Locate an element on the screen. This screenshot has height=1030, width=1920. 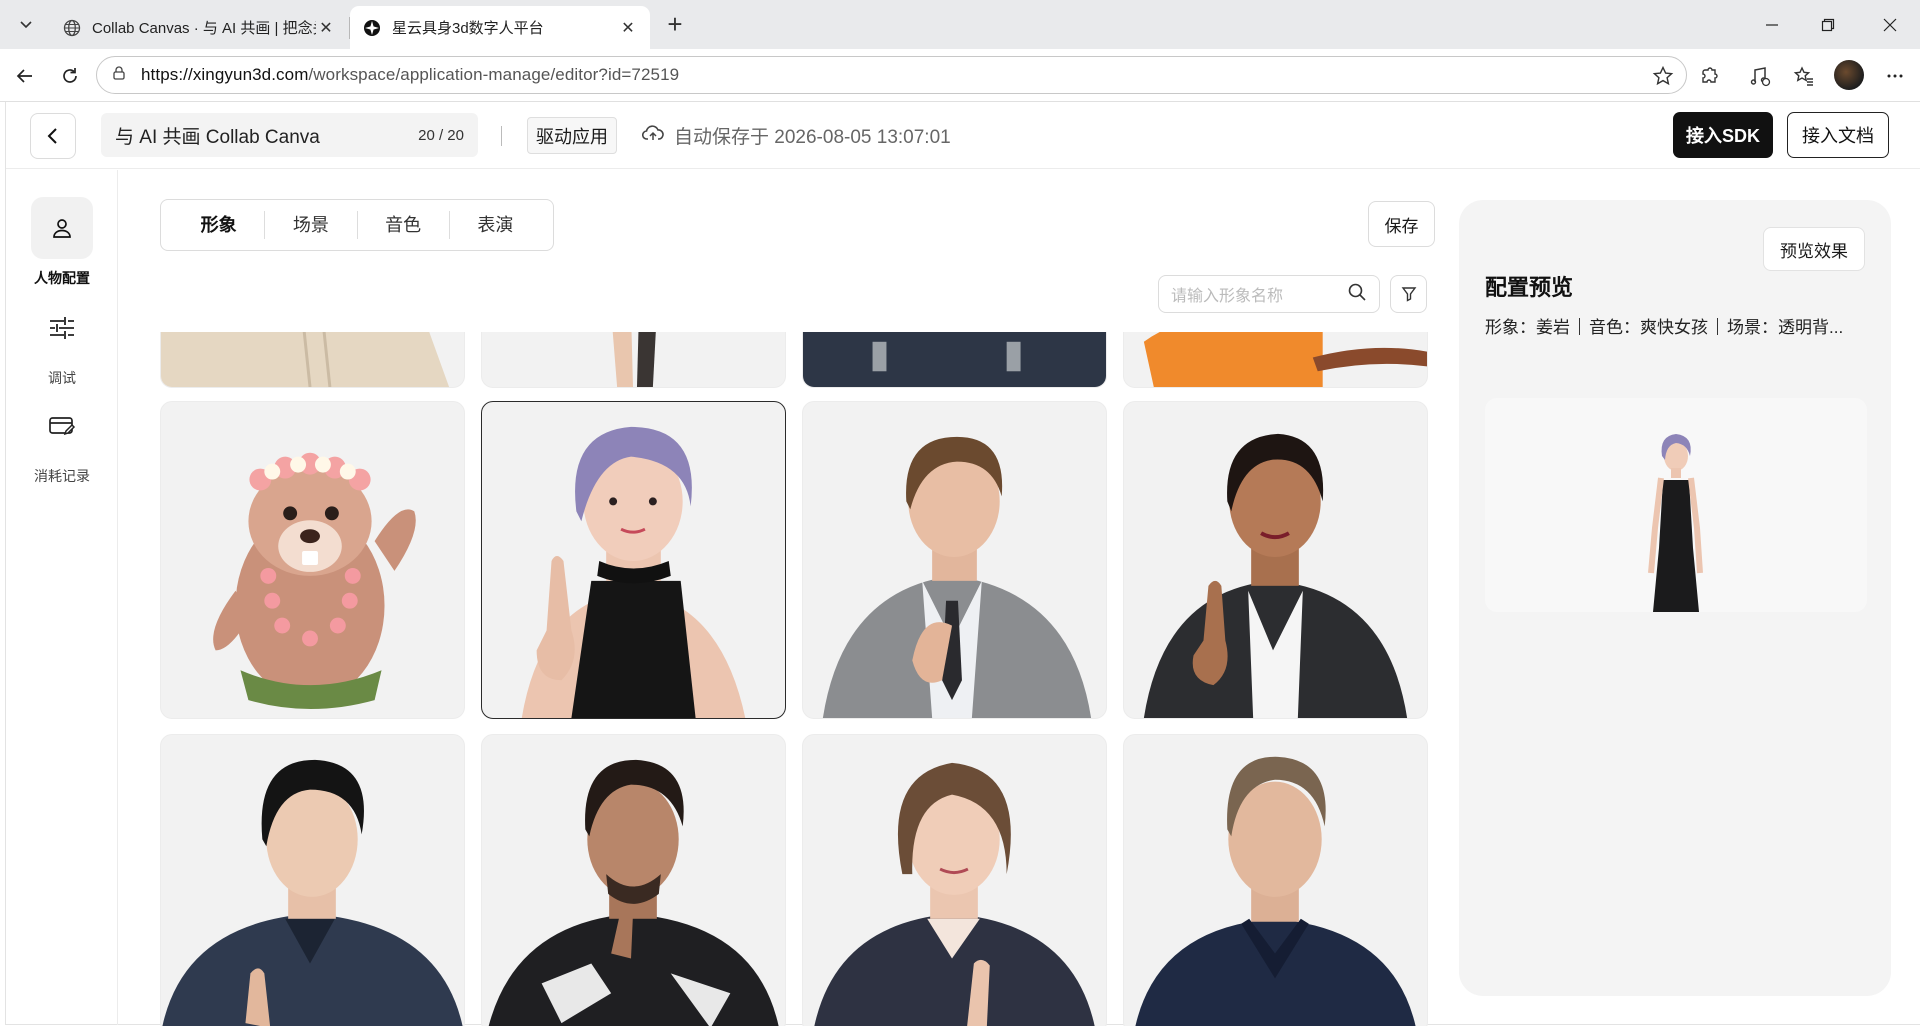
tab-performance: 表演 is located at coordinates (494, 225).